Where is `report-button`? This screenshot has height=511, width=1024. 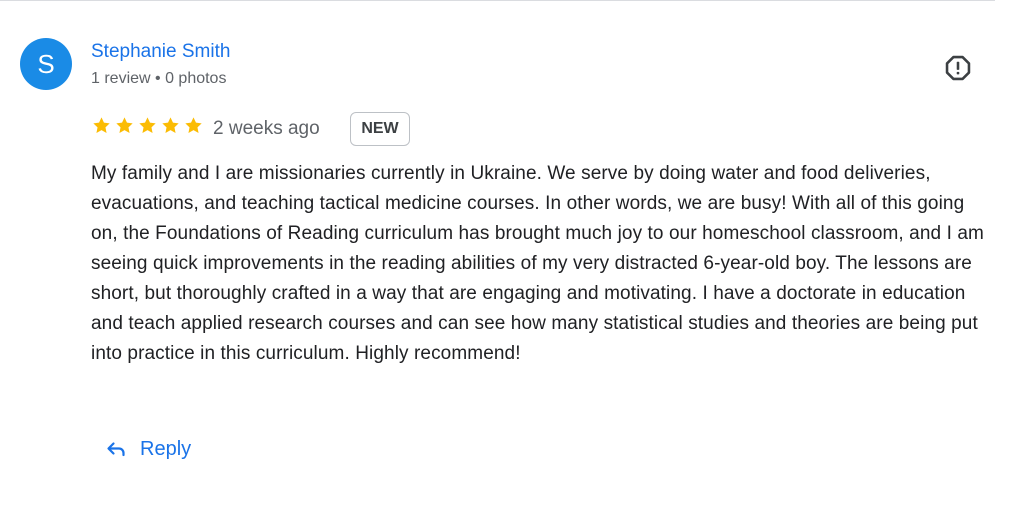
report-button is located at coordinates (958, 68).